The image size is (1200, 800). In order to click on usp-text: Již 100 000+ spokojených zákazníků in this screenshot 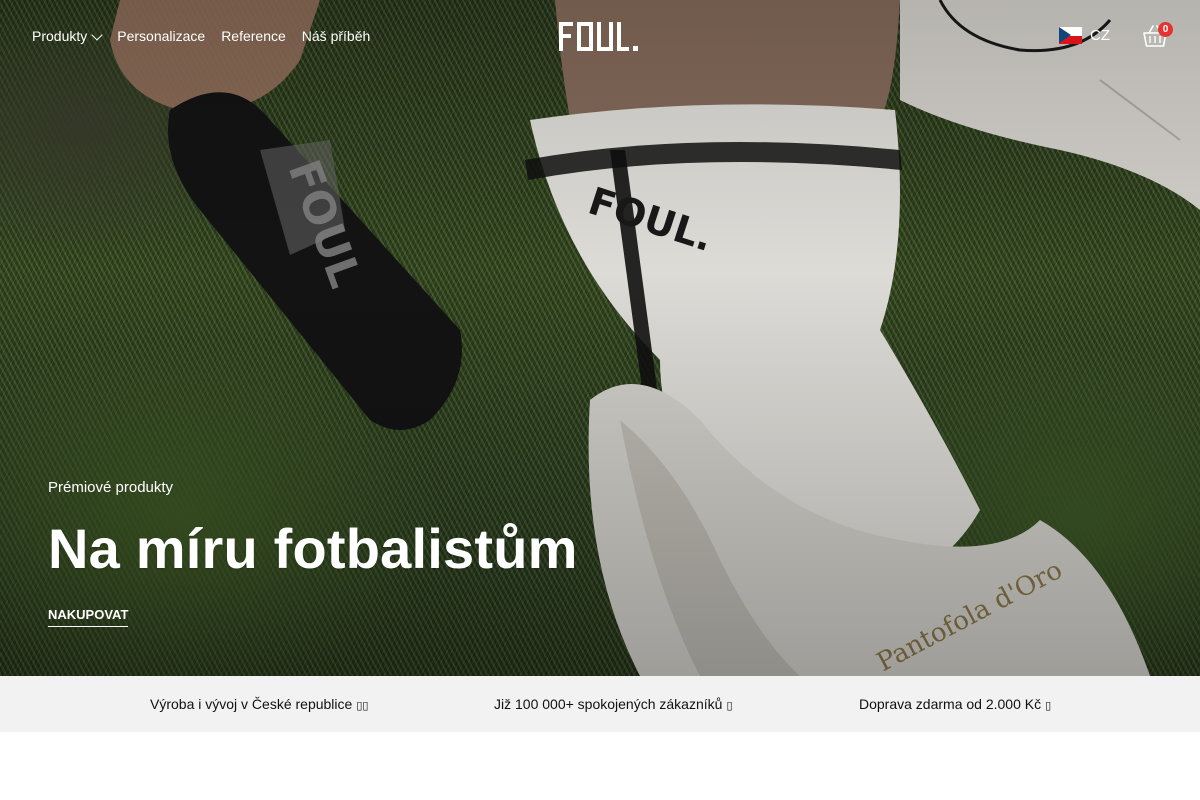, I will do `click(608, 704)`.